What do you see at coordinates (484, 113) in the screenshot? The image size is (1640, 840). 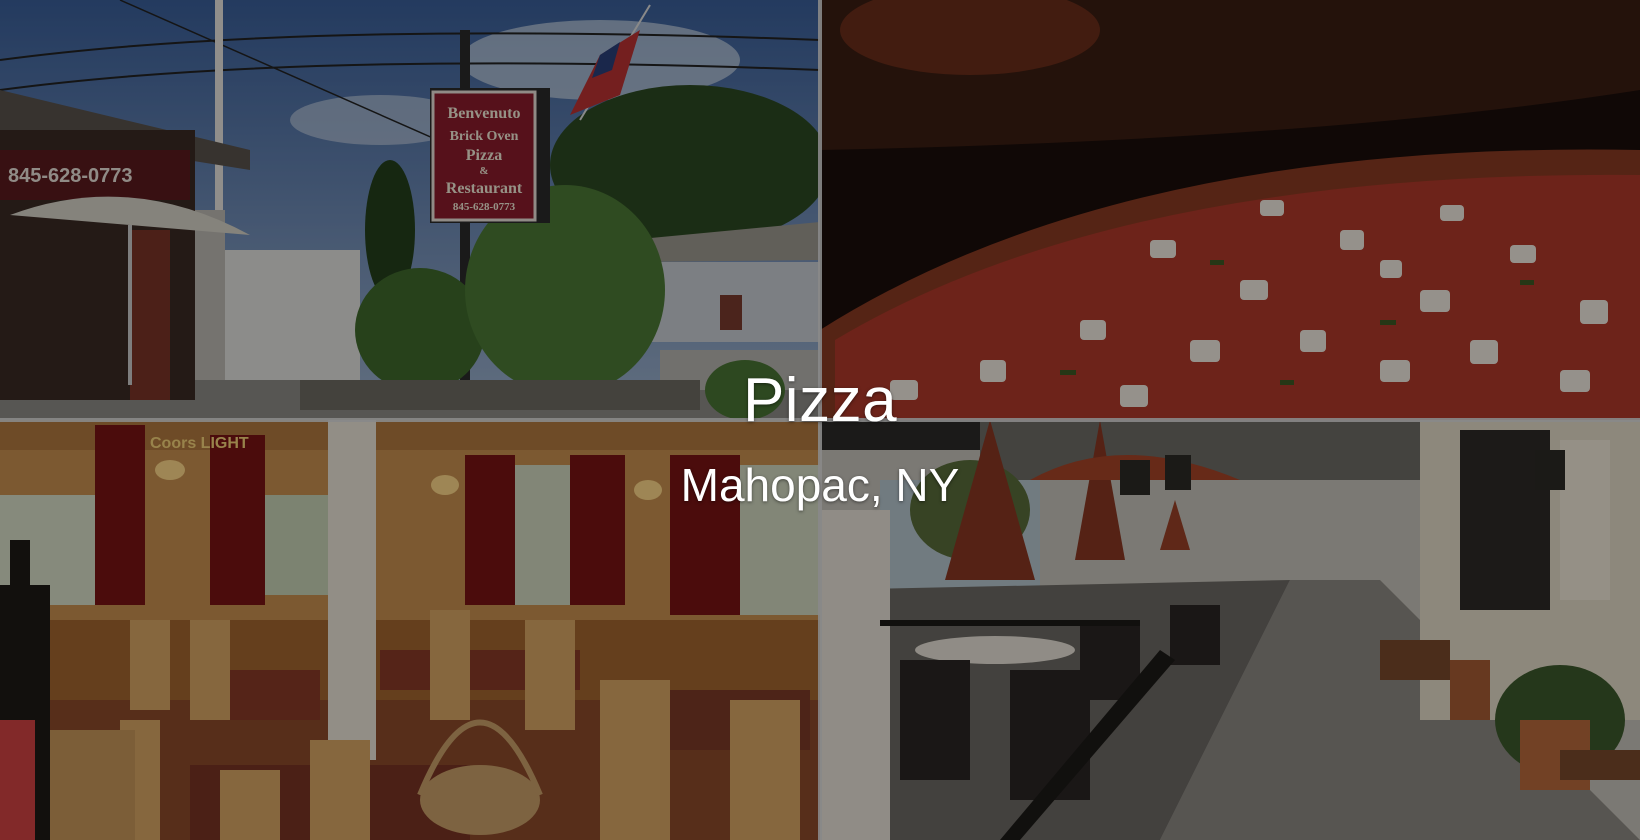 I see `sign-line-1: Benvenuto` at bounding box center [484, 113].